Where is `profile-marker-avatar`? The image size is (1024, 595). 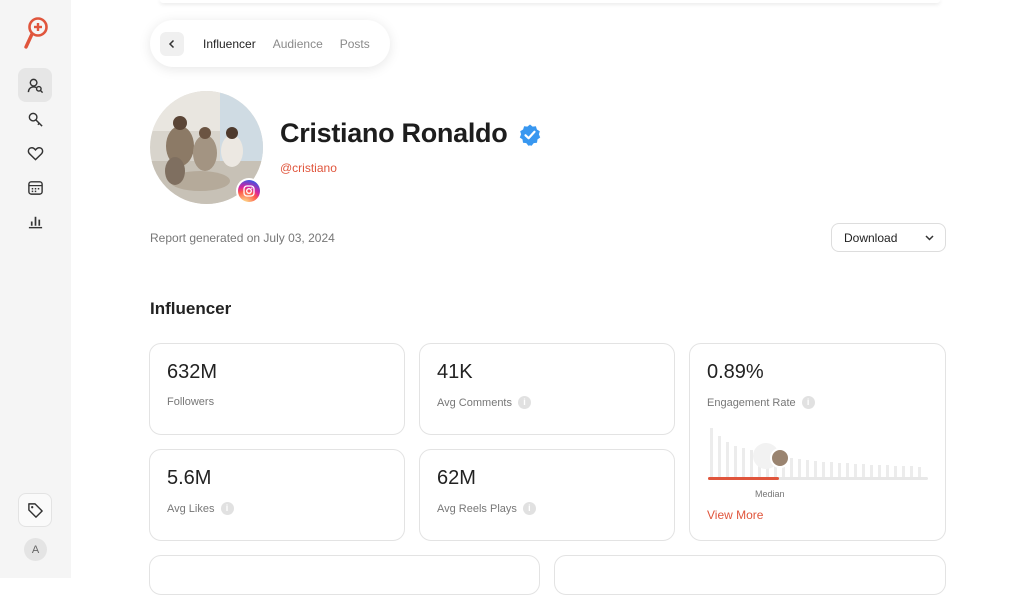 profile-marker-avatar is located at coordinates (780, 458).